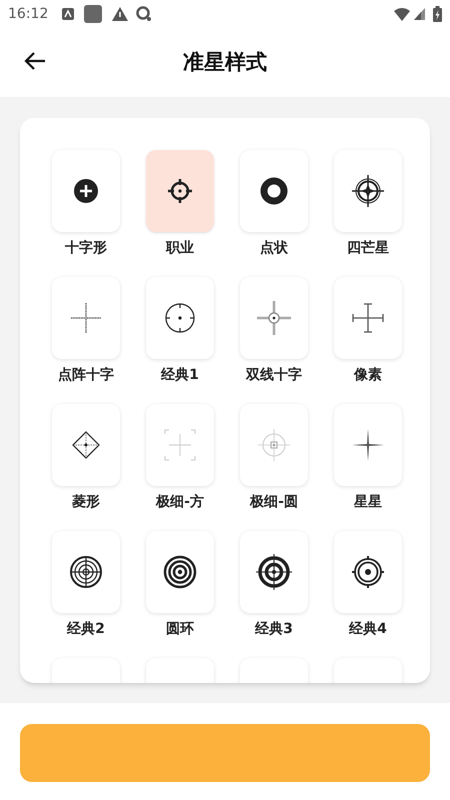  Describe the element at coordinates (28, 14) in the screenshot. I see `clock: 16:12` at that location.